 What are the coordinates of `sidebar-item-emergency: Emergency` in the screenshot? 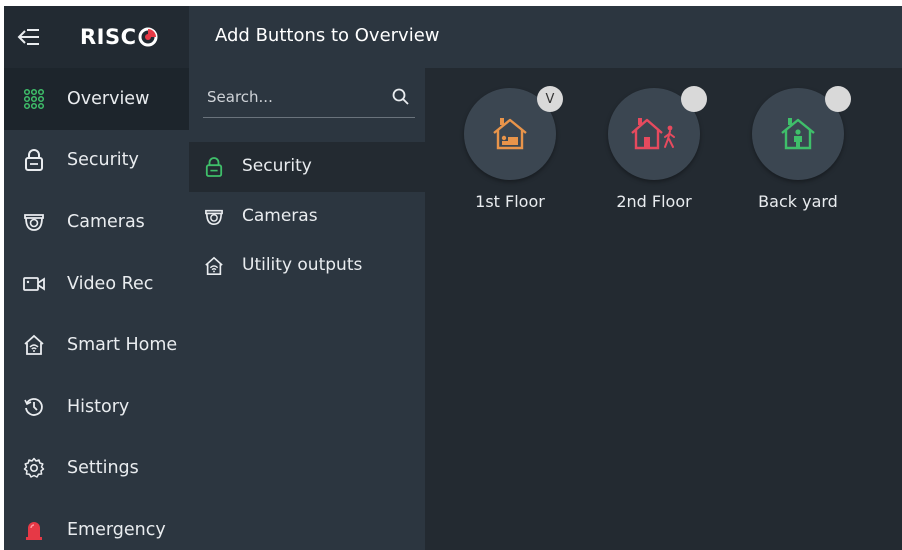 It's located at (96, 524).